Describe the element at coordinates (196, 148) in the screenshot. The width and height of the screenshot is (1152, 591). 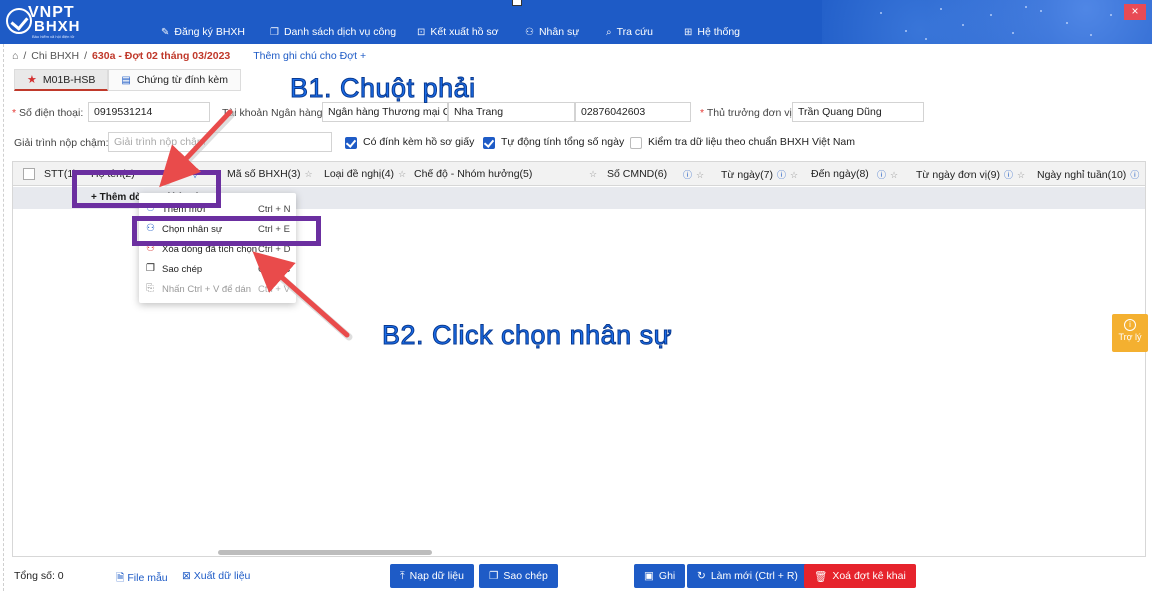
I see `arrow-step1` at that location.